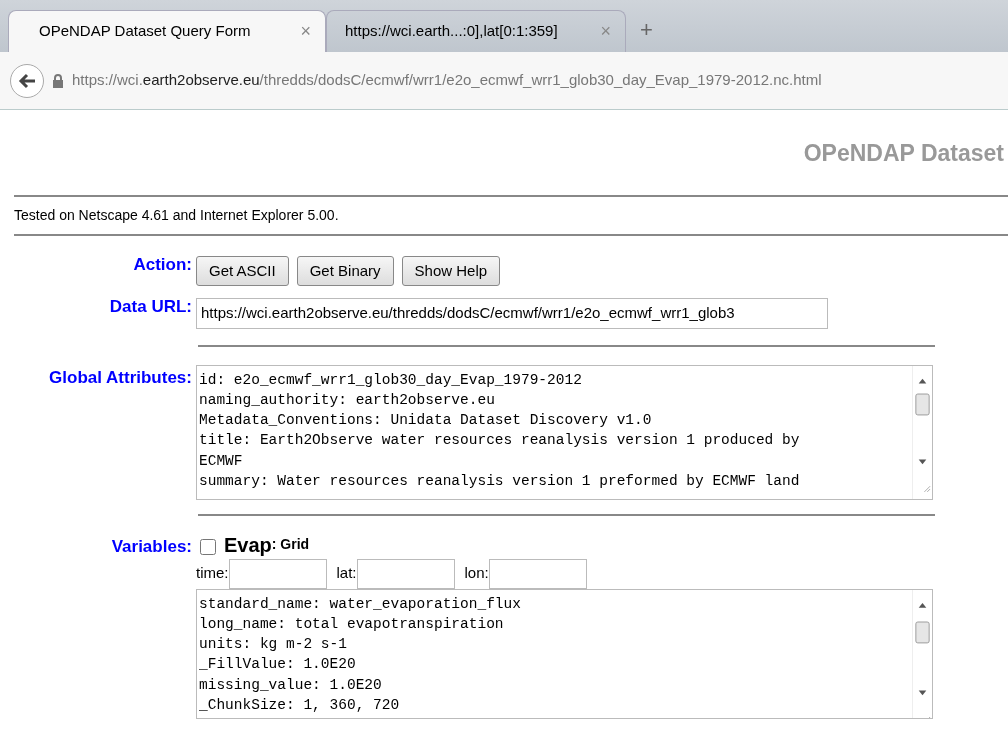 This screenshot has height=735, width=1008. What do you see at coordinates (151, 546) in the screenshot?
I see `field-label: Variables:` at bounding box center [151, 546].